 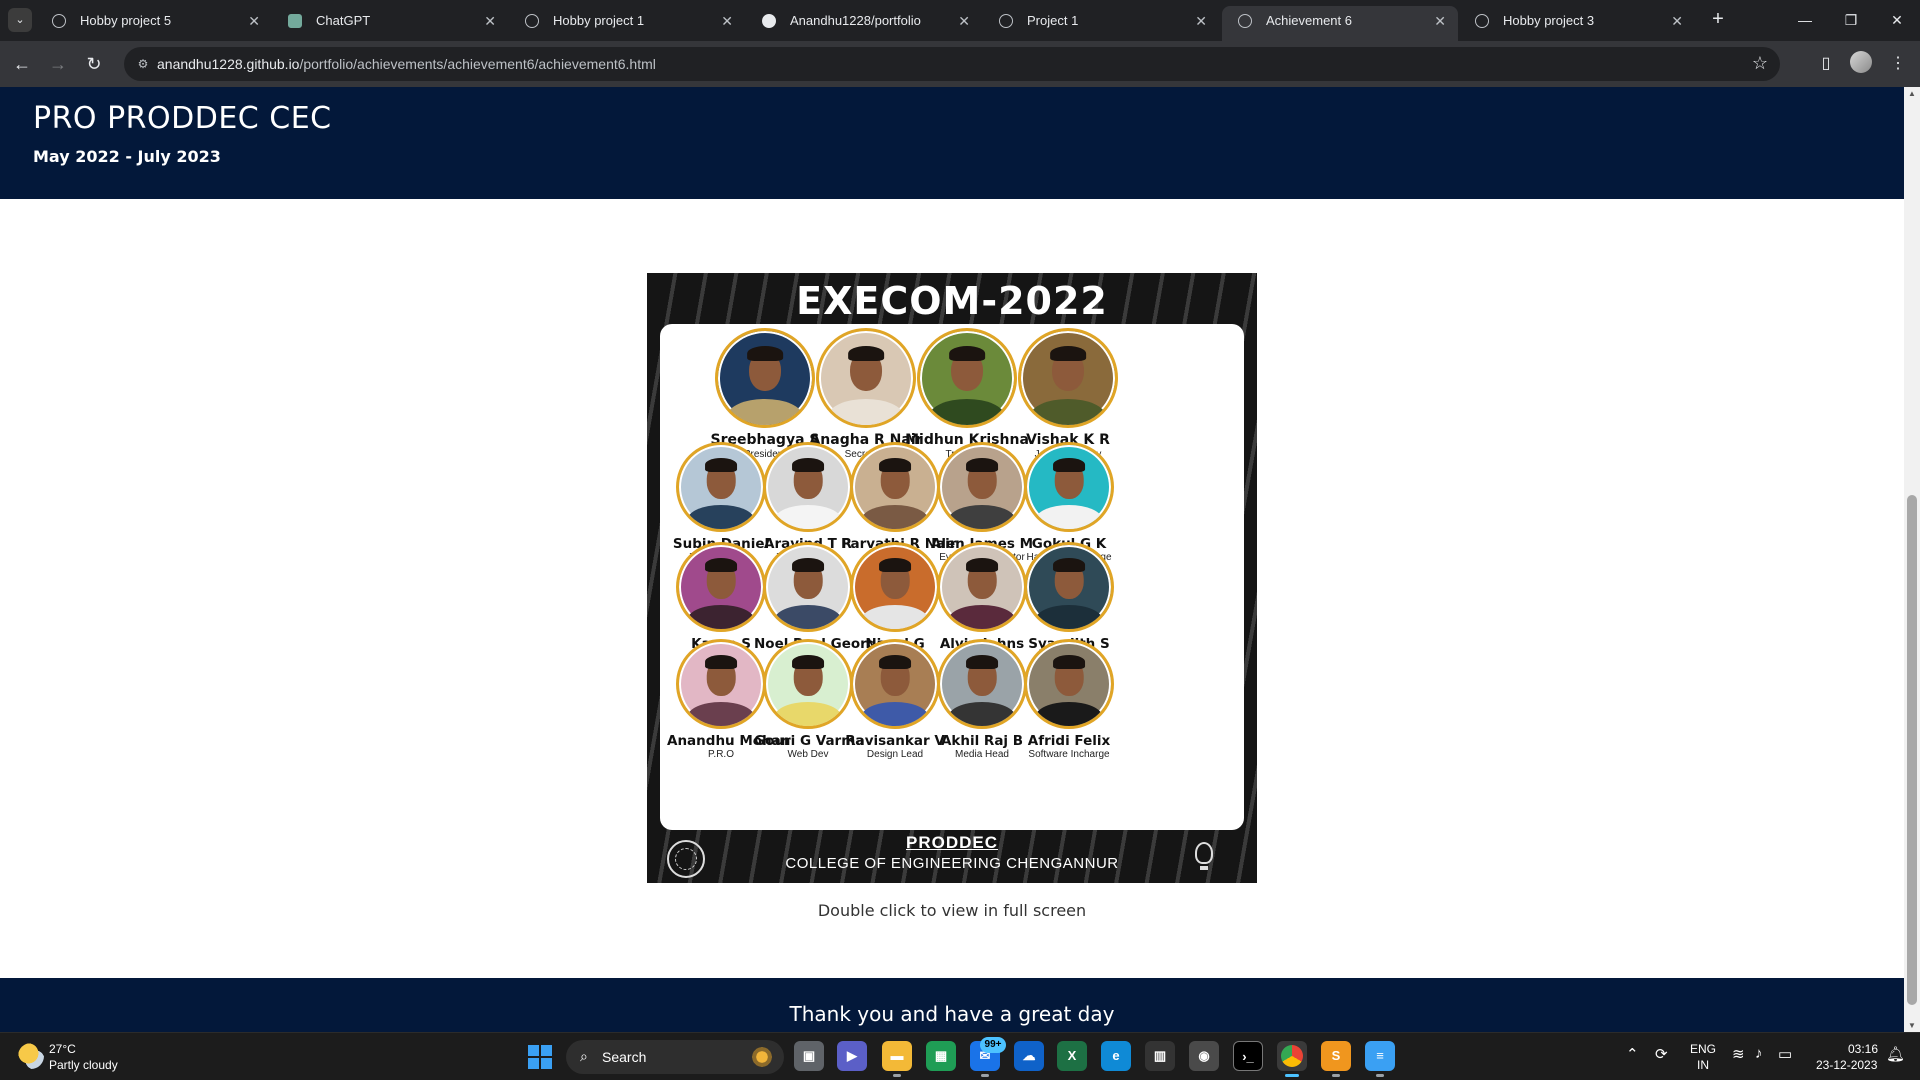 I want to click on weather-temperature: 27°C, so click(x=62, y=1049).